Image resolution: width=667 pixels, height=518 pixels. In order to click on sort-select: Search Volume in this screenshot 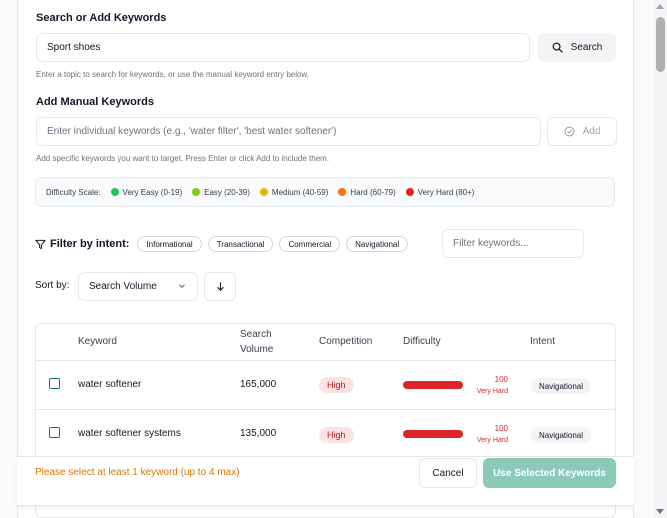, I will do `click(138, 286)`.